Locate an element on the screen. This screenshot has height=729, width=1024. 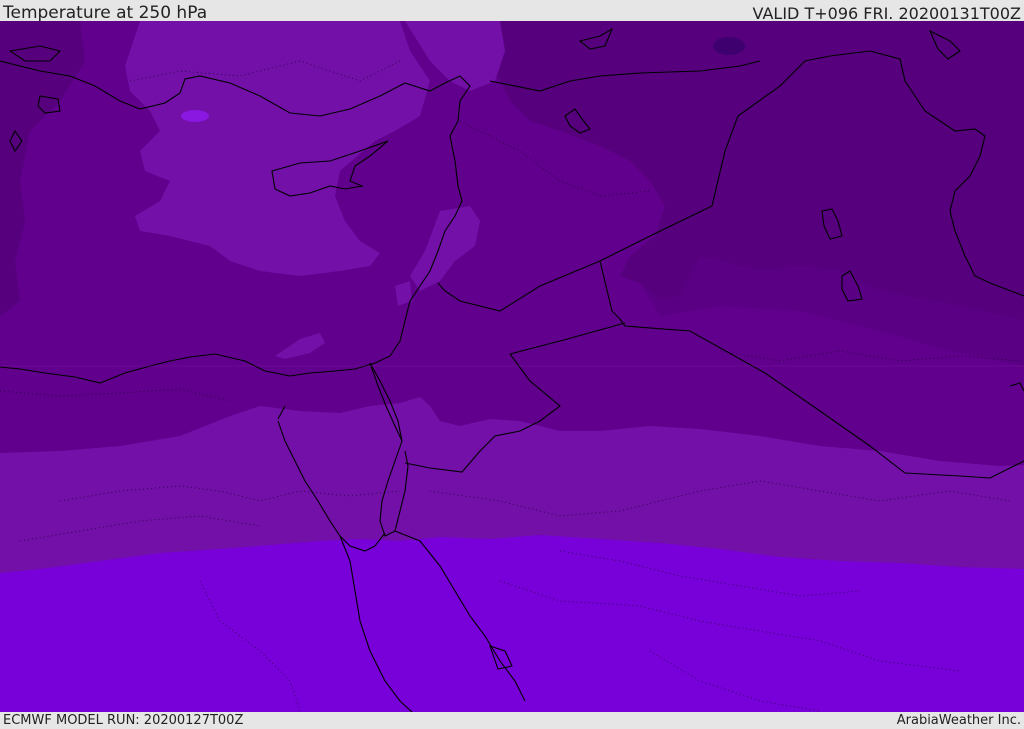
map-title: Temperature at 250 hPa is located at coordinates (105, 13).